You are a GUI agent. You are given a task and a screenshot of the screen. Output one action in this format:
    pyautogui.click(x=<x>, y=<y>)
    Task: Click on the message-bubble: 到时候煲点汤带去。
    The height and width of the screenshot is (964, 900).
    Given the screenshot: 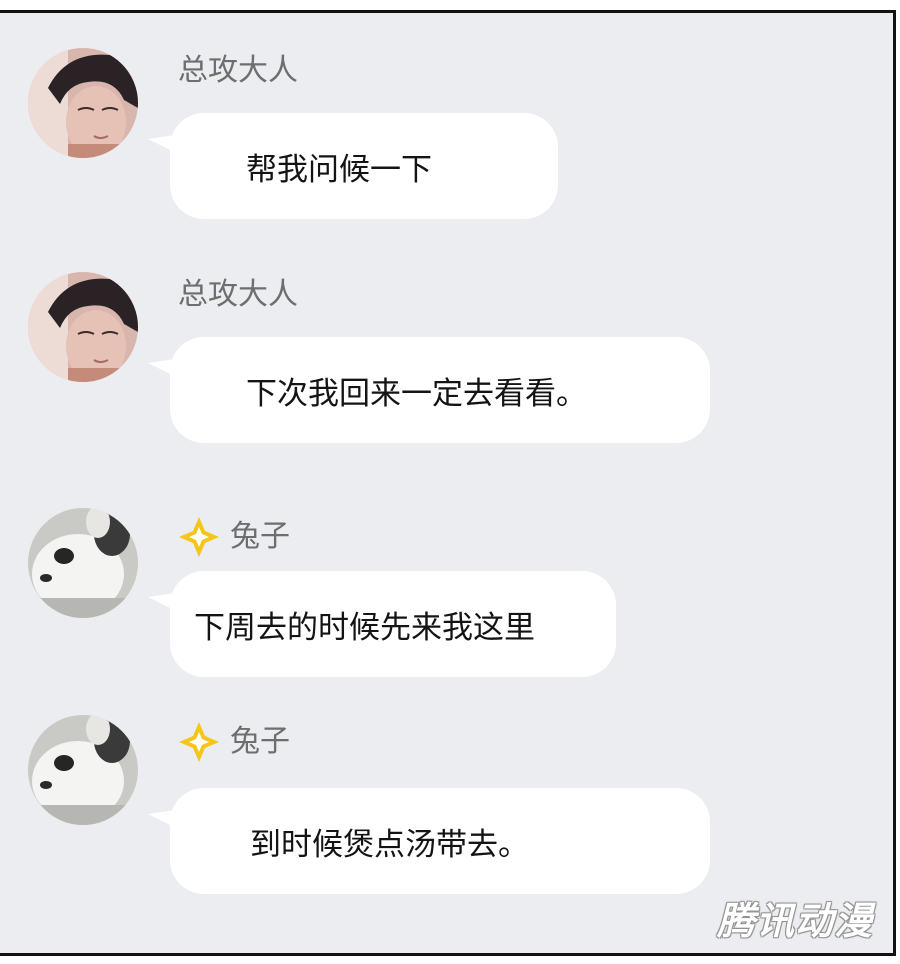 What is the action you would take?
    pyautogui.click(x=429, y=841)
    